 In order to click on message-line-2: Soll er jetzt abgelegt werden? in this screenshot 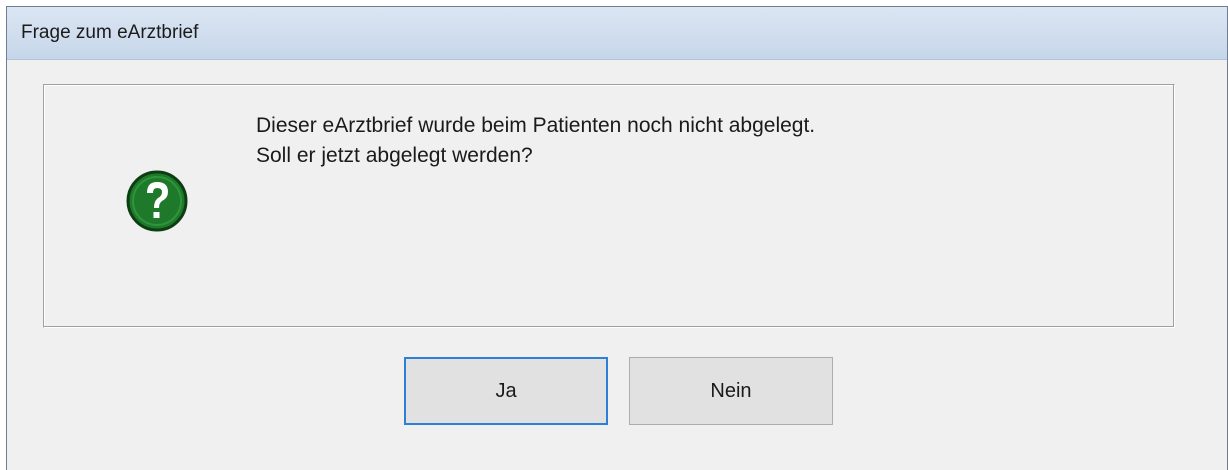, I will do `click(394, 155)`.